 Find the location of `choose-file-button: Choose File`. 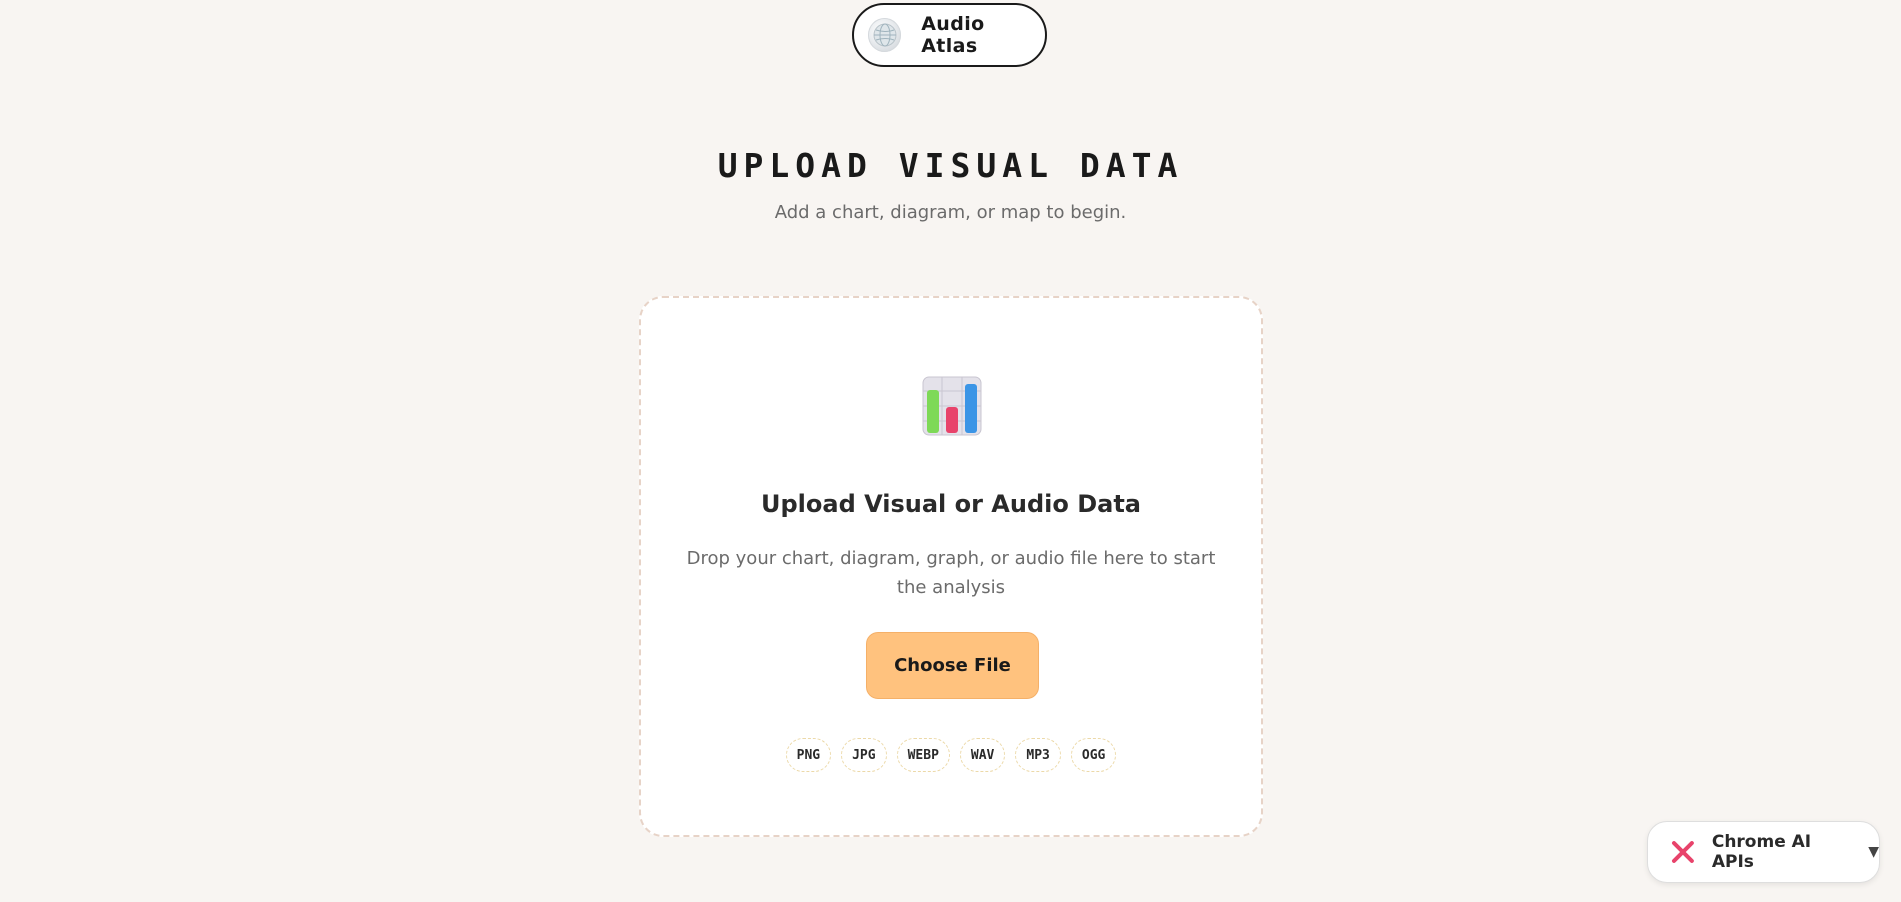

choose-file-button: Choose File is located at coordinates (952, 665).